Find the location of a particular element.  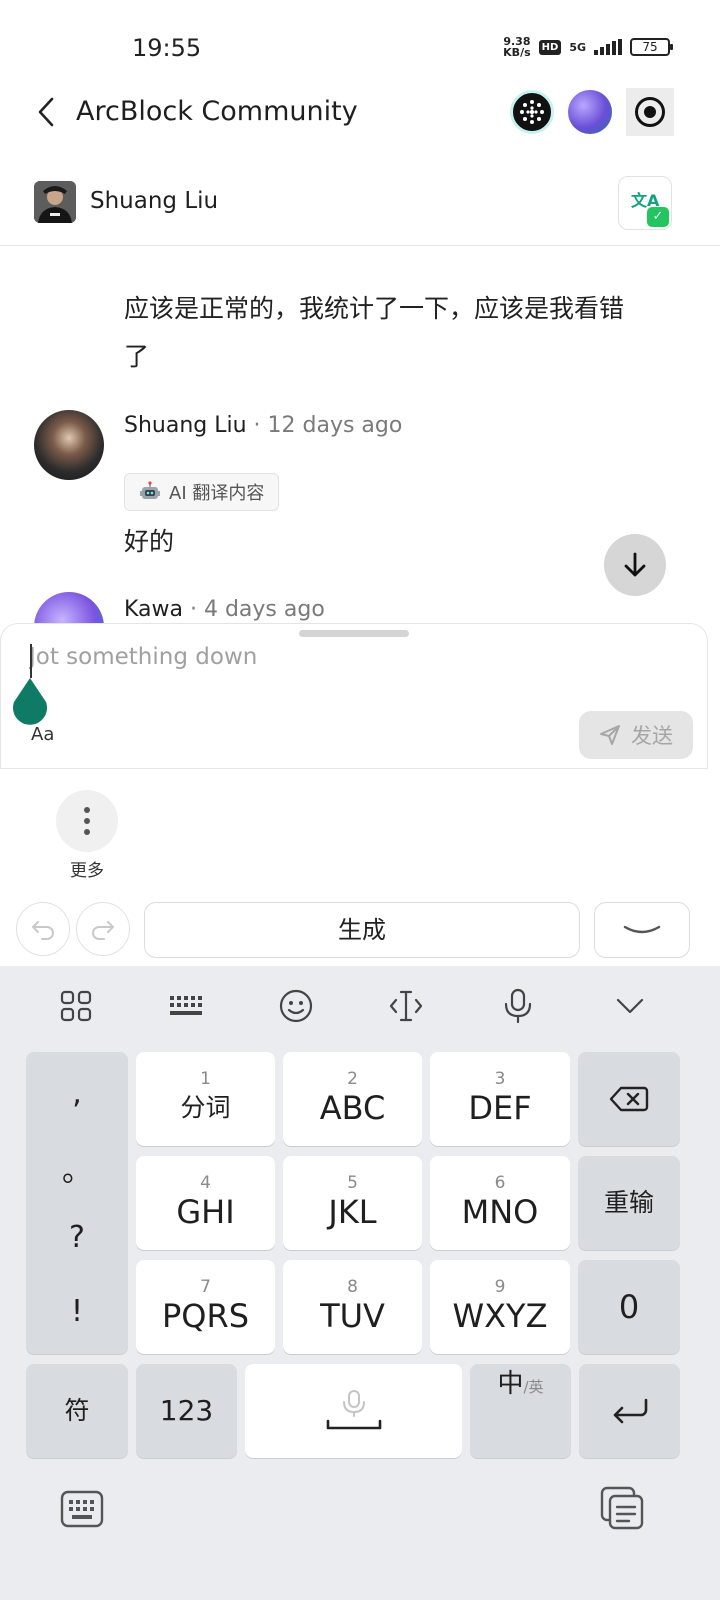

key-4: 4 GHI is located at coordinates (205, 1203).